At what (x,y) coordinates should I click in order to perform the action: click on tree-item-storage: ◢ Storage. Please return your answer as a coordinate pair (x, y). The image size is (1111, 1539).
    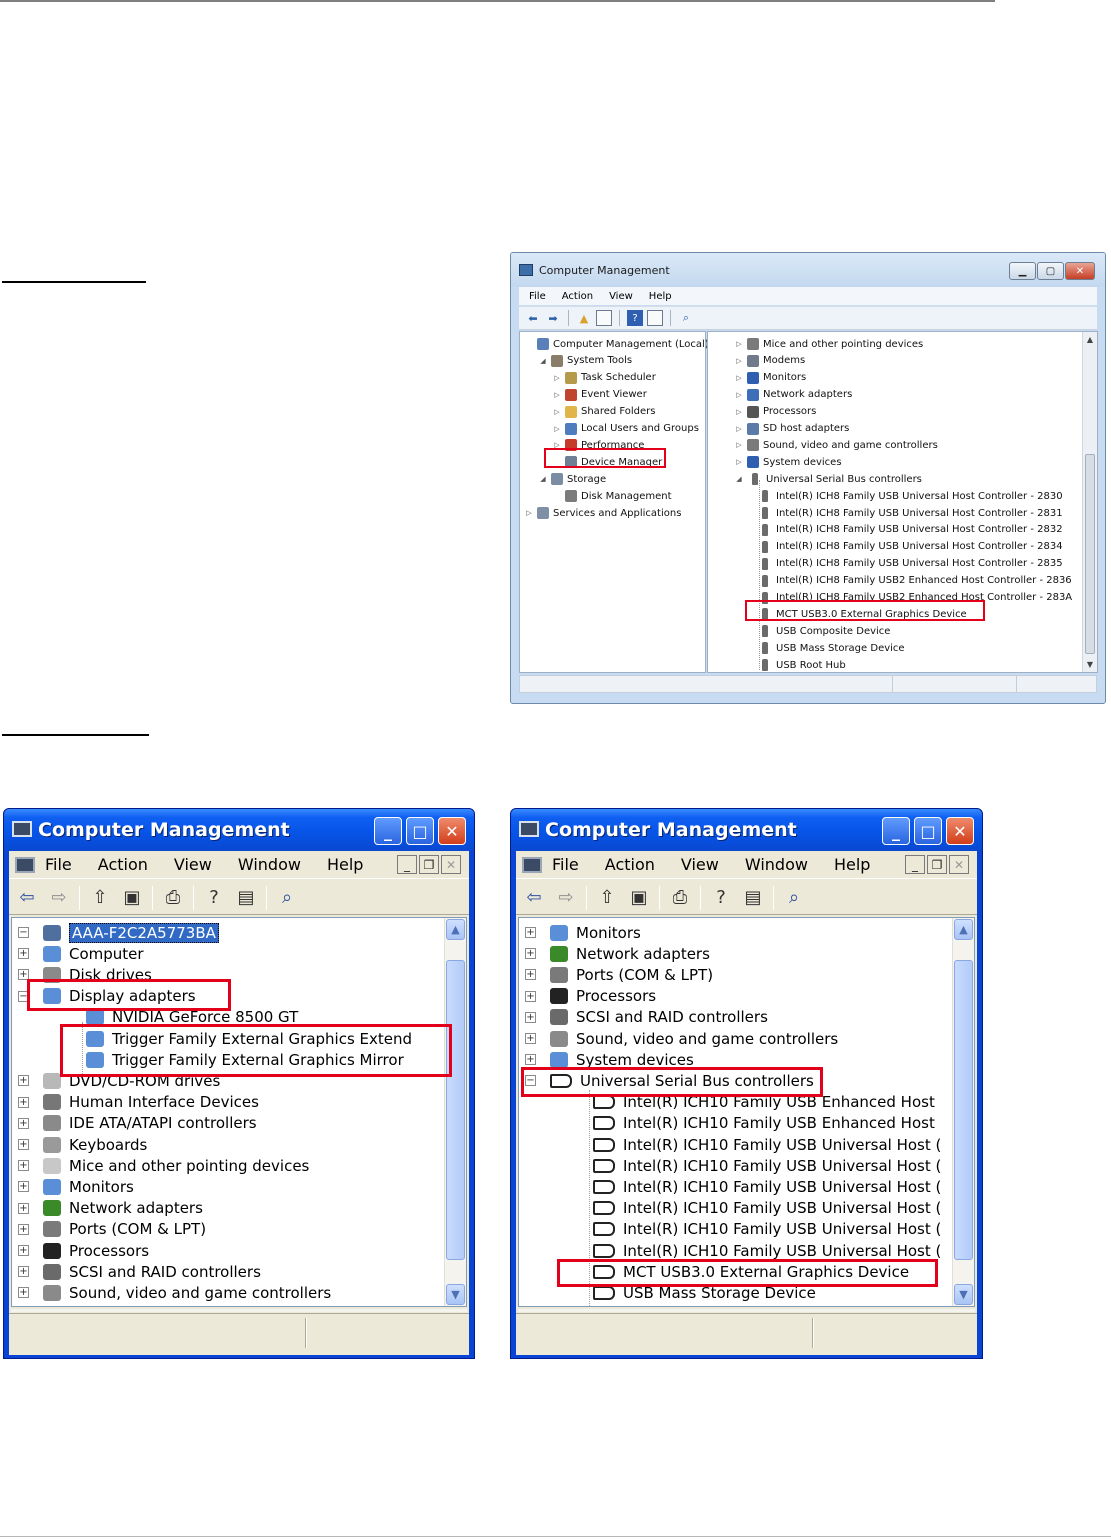
    Looking at the image, I should click on (572, 479).